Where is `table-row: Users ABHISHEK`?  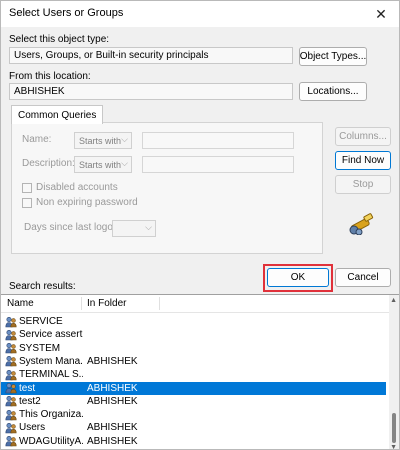 table-row: Users ABHISHEK is located at coordinates (193, 427).